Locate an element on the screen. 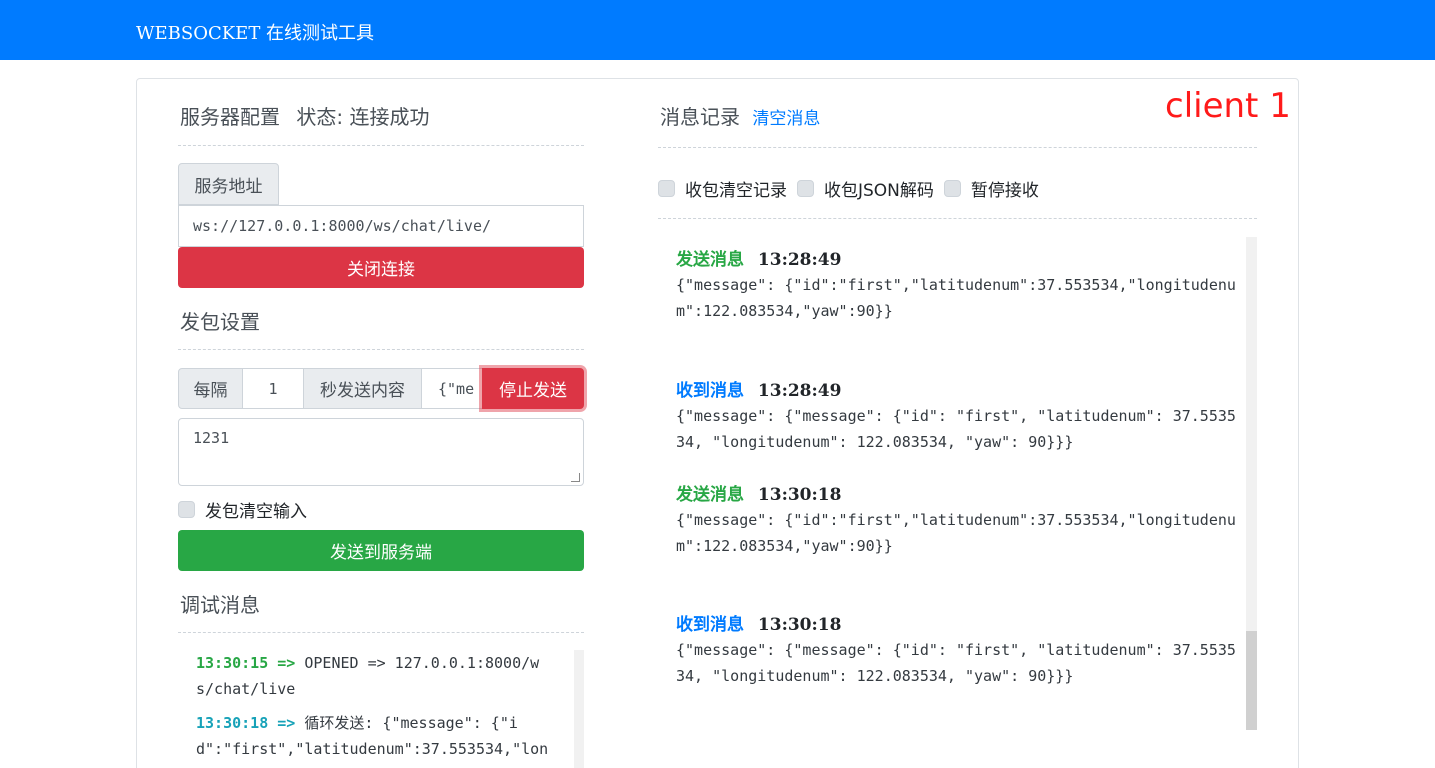  clear-on-receive-option: 收包清空记录 is located at coordinates (722, 188).